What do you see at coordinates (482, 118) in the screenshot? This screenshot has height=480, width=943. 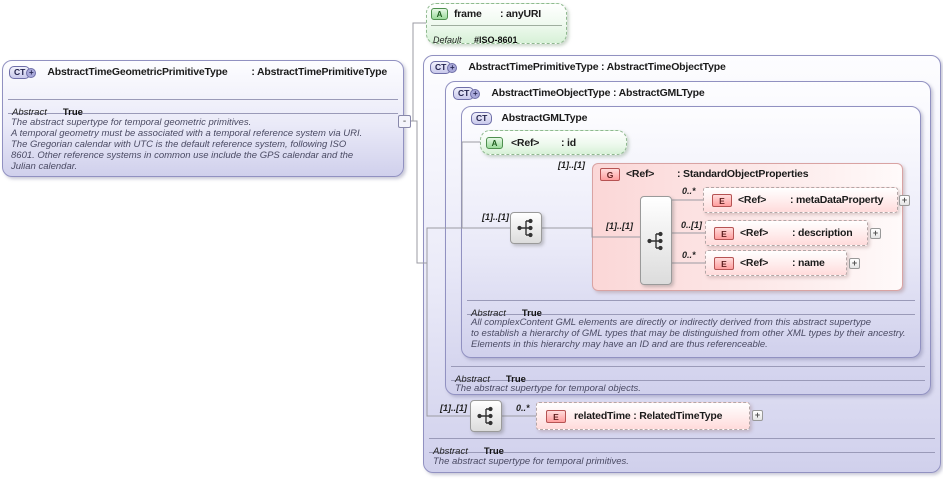 I see `complex-type-icon: CT` at bounding box center [482, 118].